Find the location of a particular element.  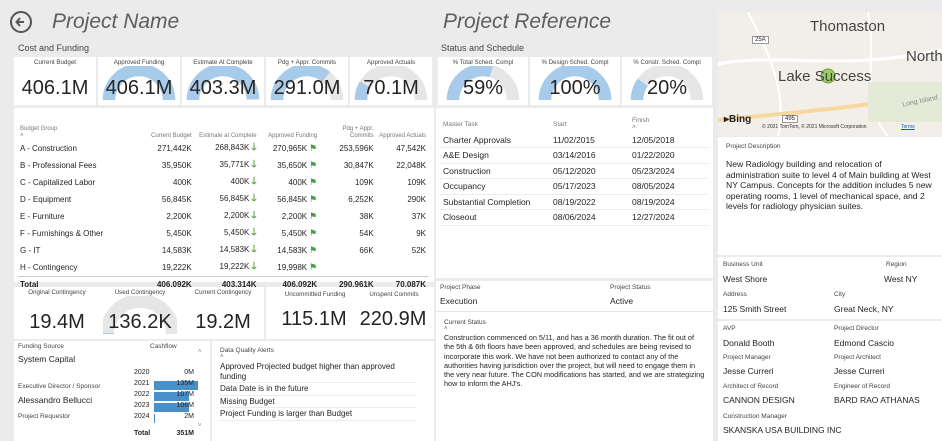

reference-title: Project Reference is located at coordinates (527, 21).